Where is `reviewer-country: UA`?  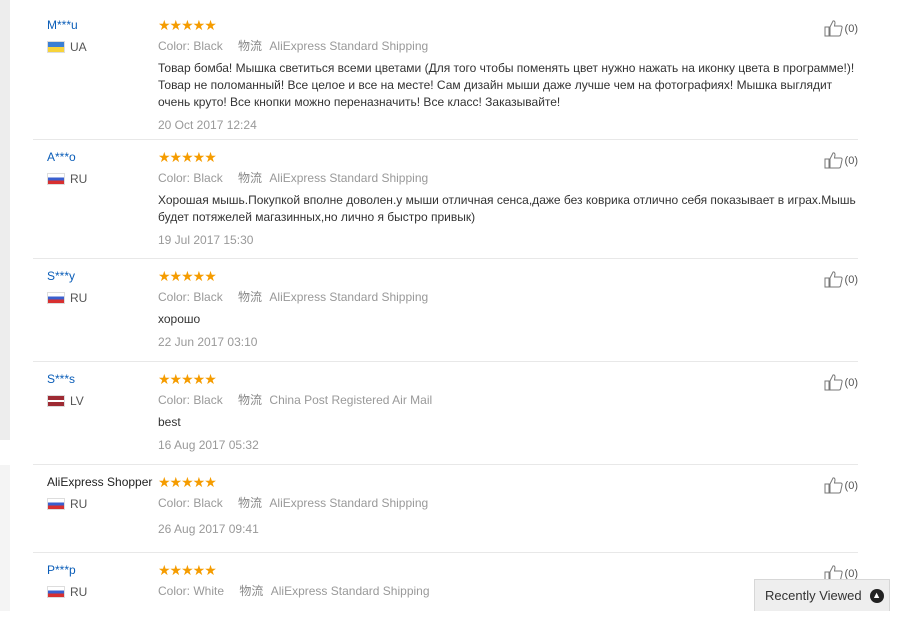
reviewer-country: UA is located at coordinates (102, 47).